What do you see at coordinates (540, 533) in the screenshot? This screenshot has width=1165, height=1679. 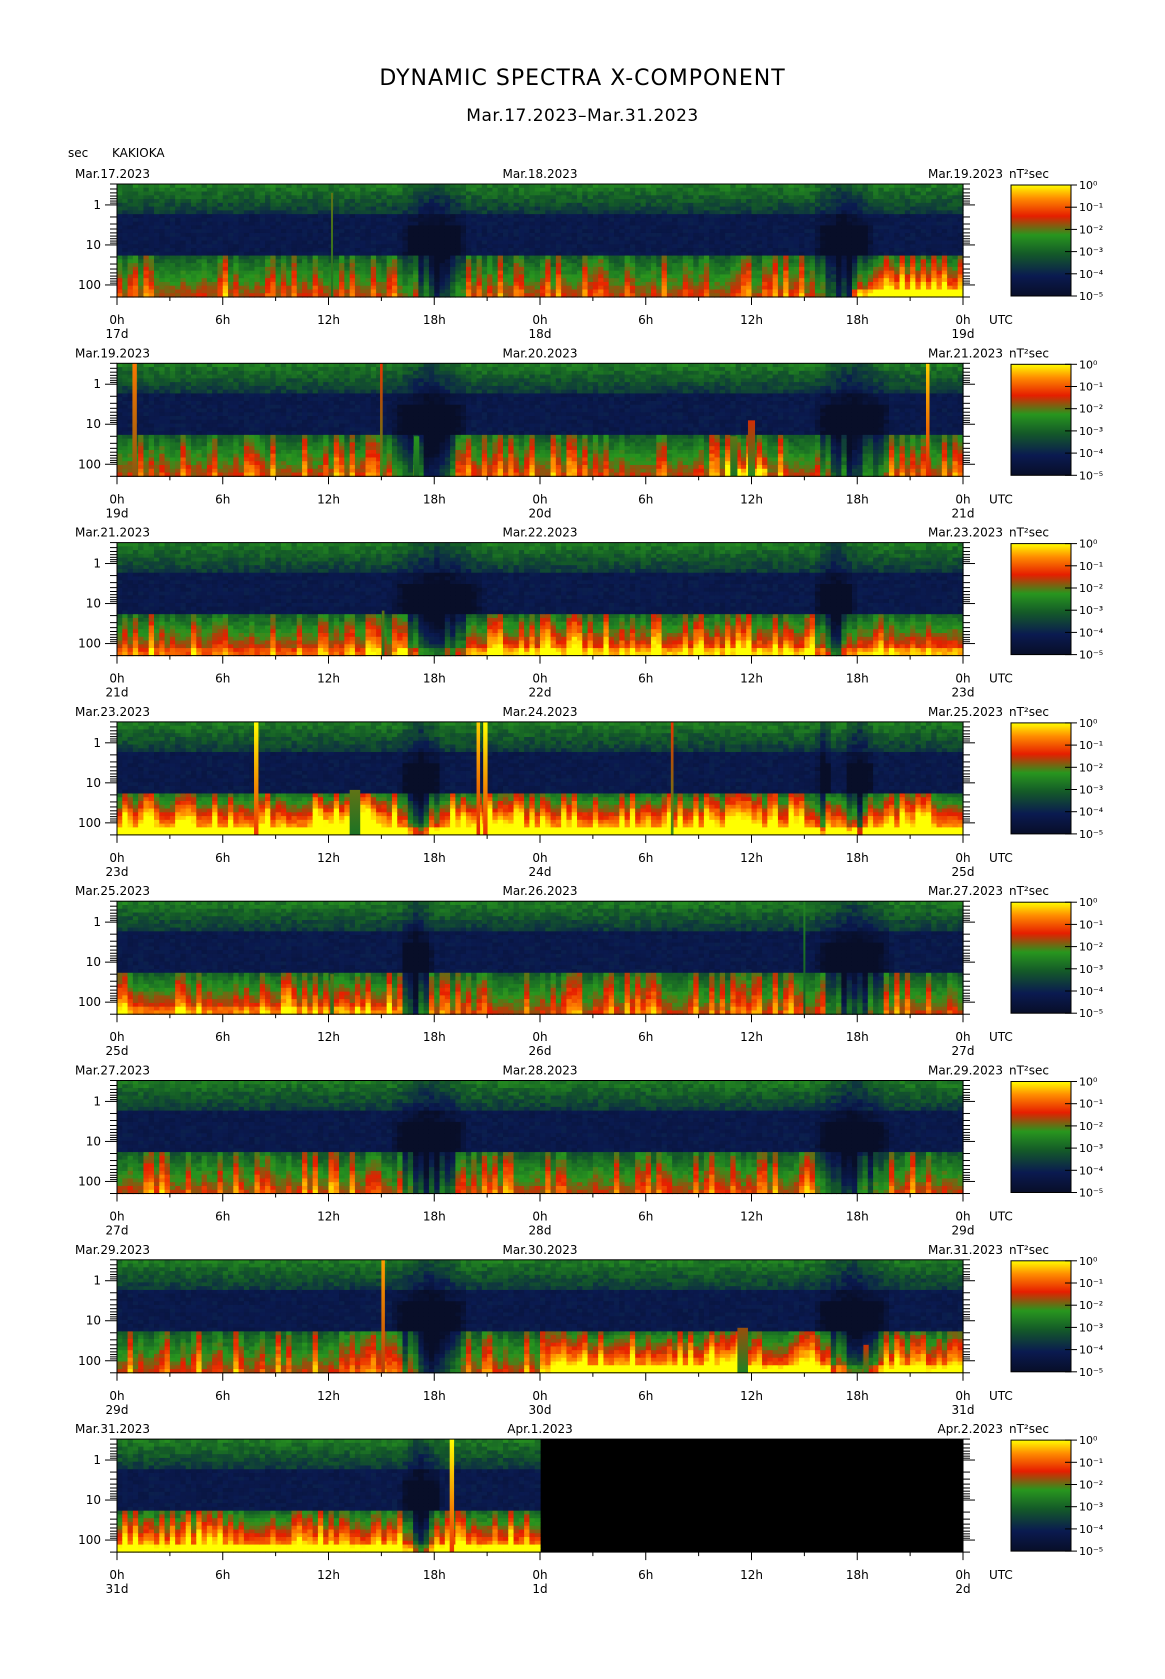 I see `date-mid-label: Mar.22.2023` at bounding box center [540, 533].